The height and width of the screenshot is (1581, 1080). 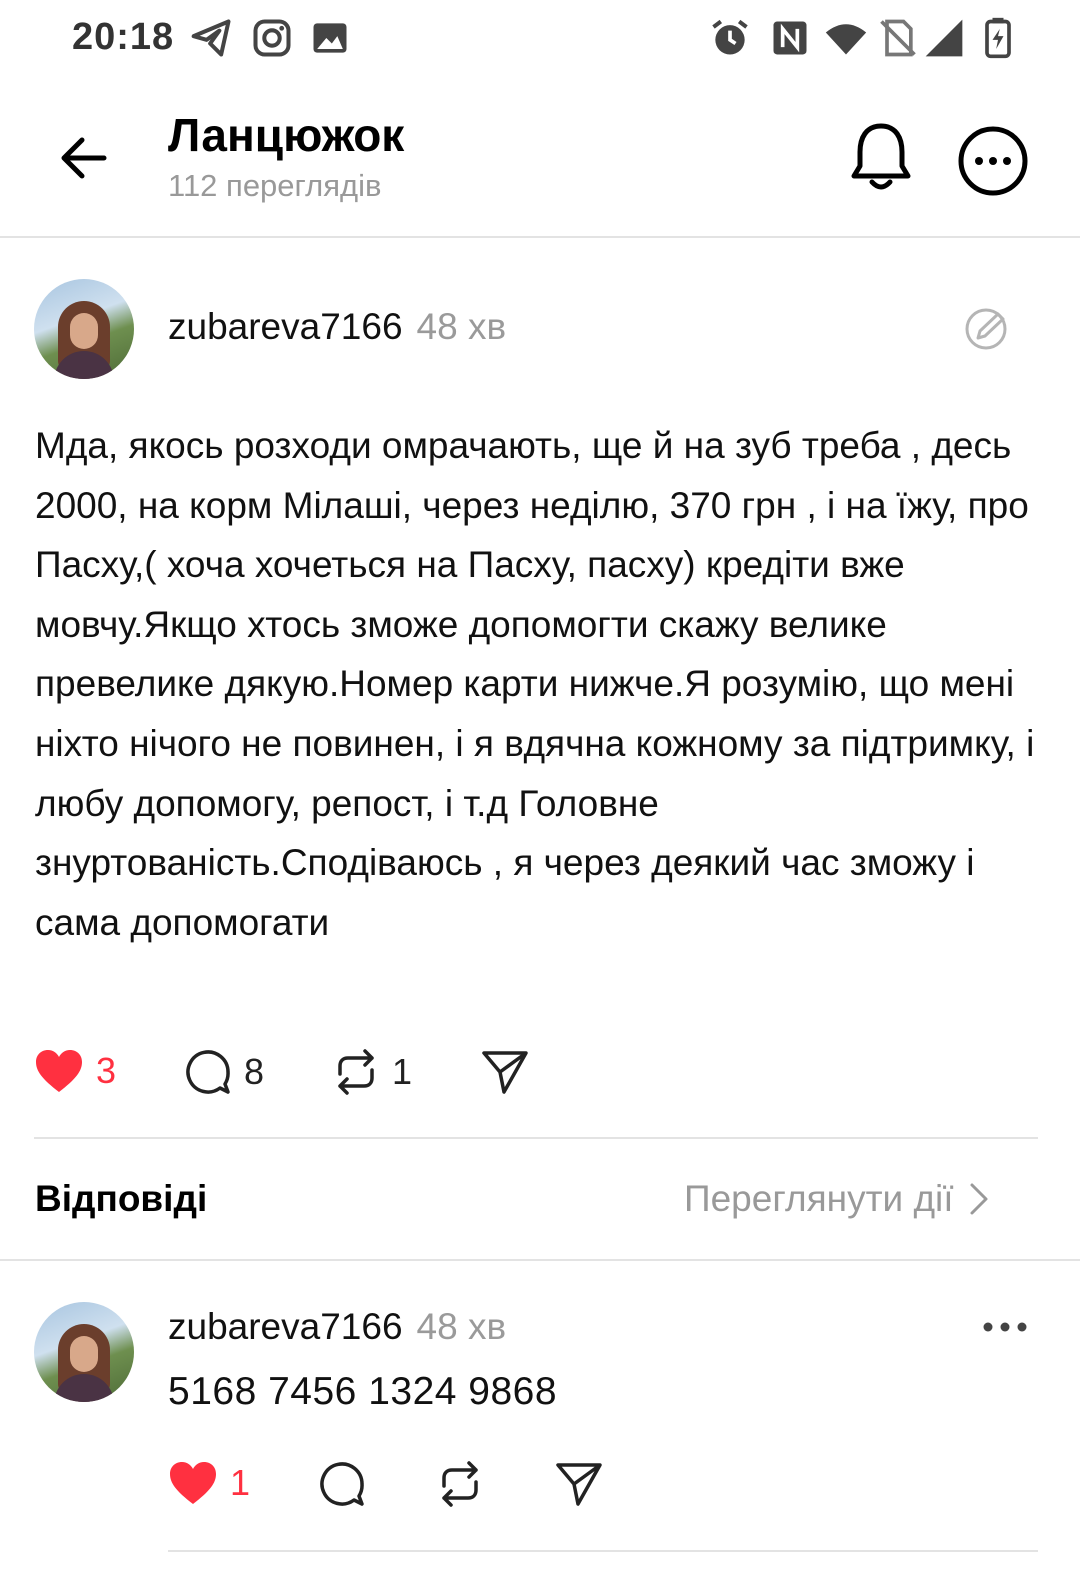 I want to click on share-icon, so click(x=505, y=1072).